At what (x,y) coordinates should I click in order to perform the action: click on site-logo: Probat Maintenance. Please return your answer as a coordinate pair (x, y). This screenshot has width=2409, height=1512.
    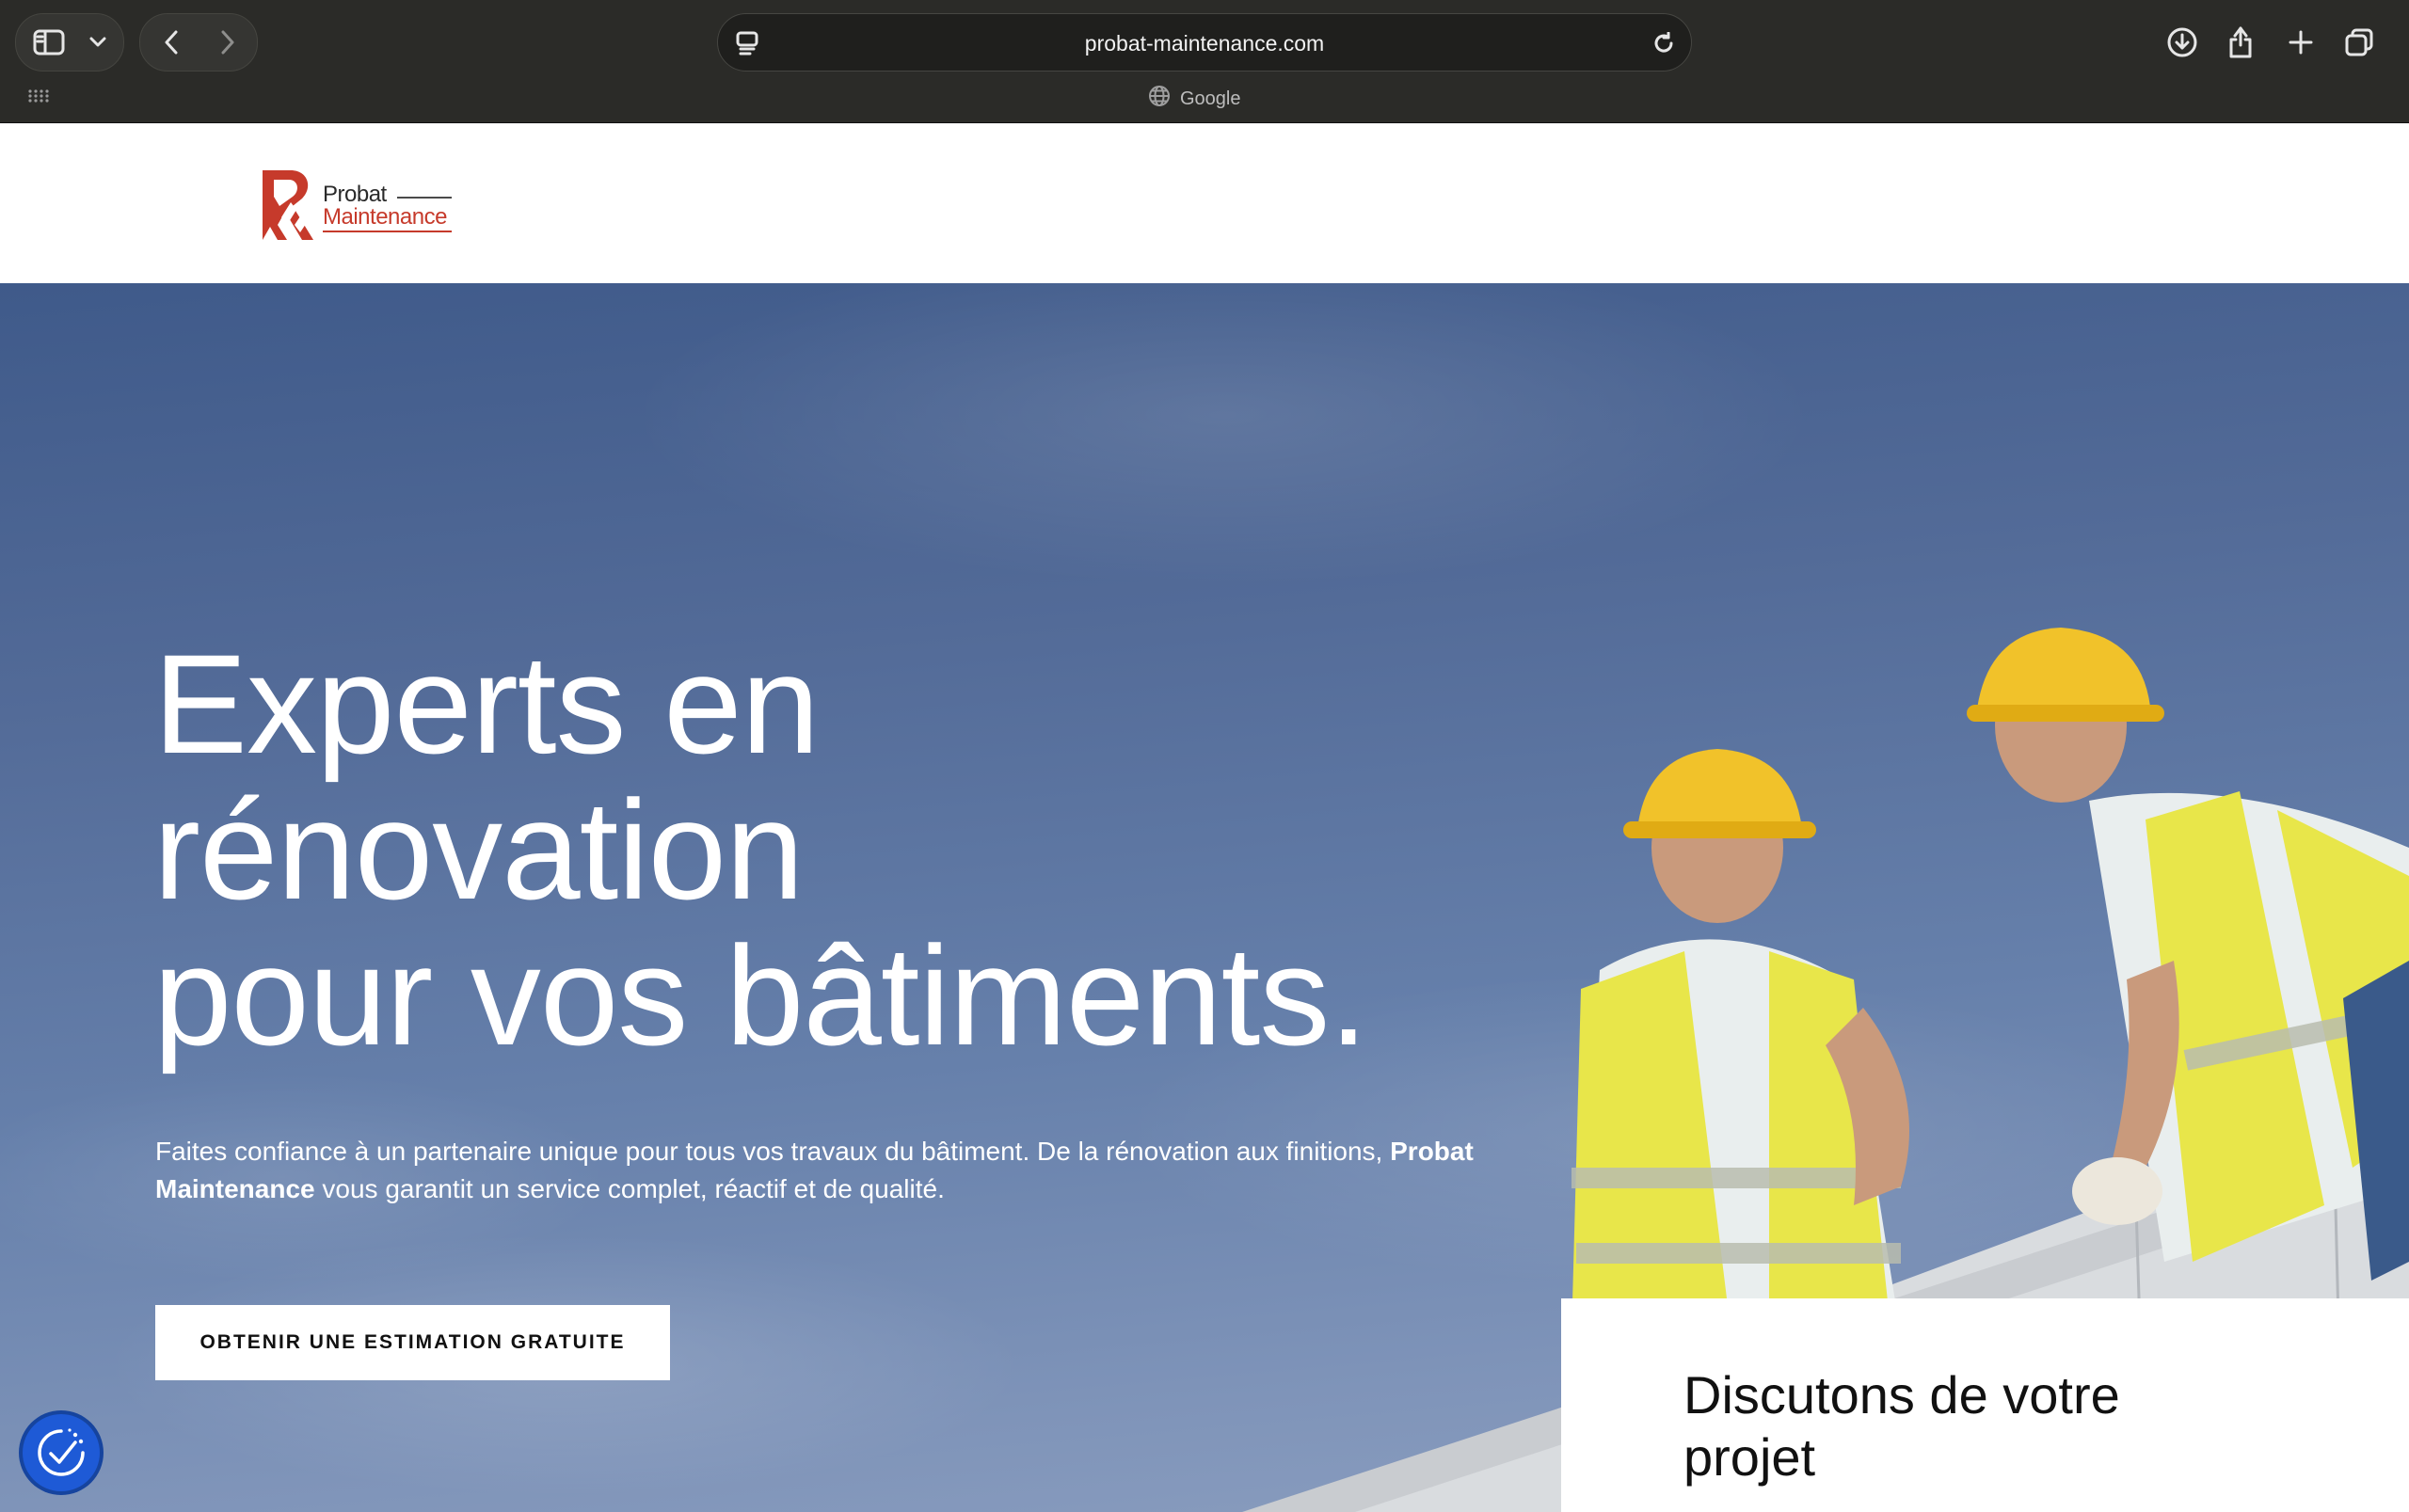
    Looking at the image, I should click on (367, 204).